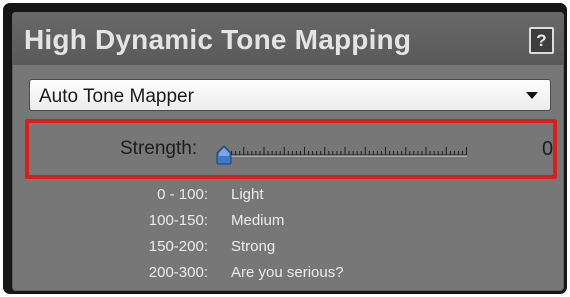 This screenshot has width=570, height=297. I want to click on legend-range: 100-150:, so click(178, 220).